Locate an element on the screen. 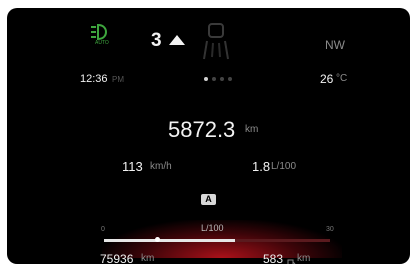 The image size is (417, 268). gauge-max-label: 30 is located at coordinates (330, 229).